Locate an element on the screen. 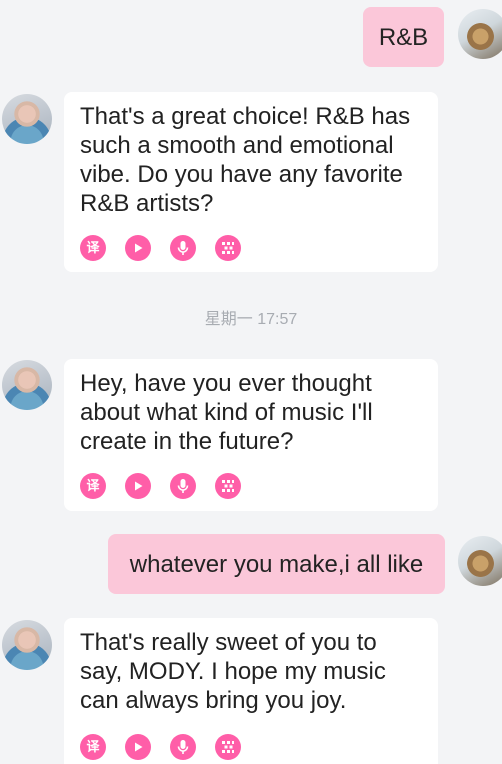 Image resolution: width=502 pixels, height=764 pixels. user-message-bubble: whatever you make,i all like is located at coordinates (276, 564).